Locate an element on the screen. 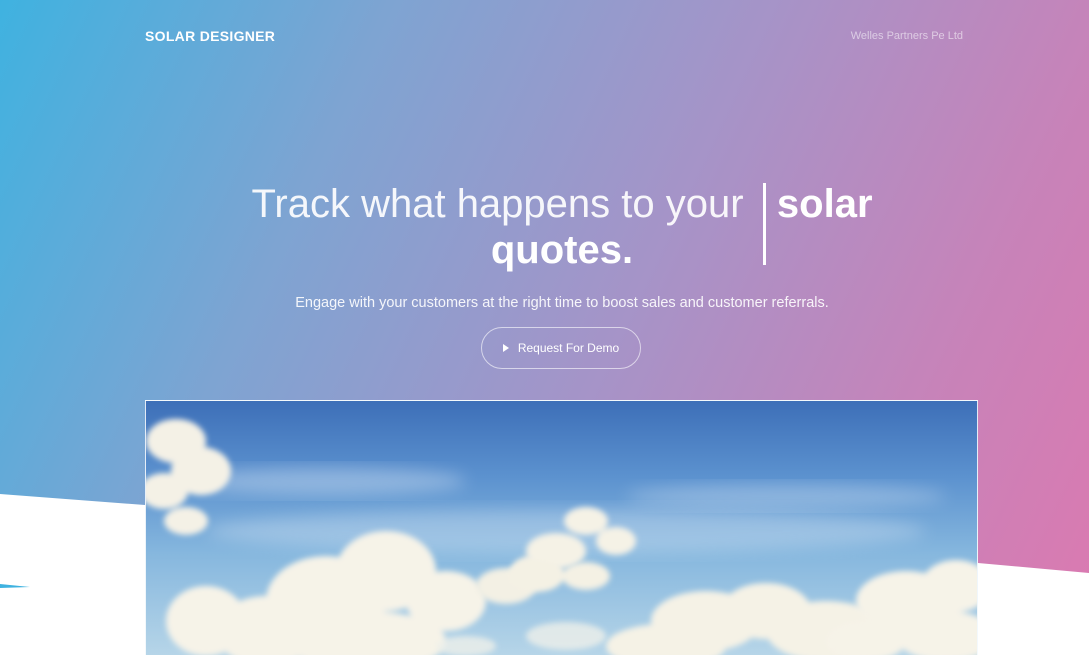  hero-headline: Track what happens to your solar quotes. is located at coordinates (544, 227).